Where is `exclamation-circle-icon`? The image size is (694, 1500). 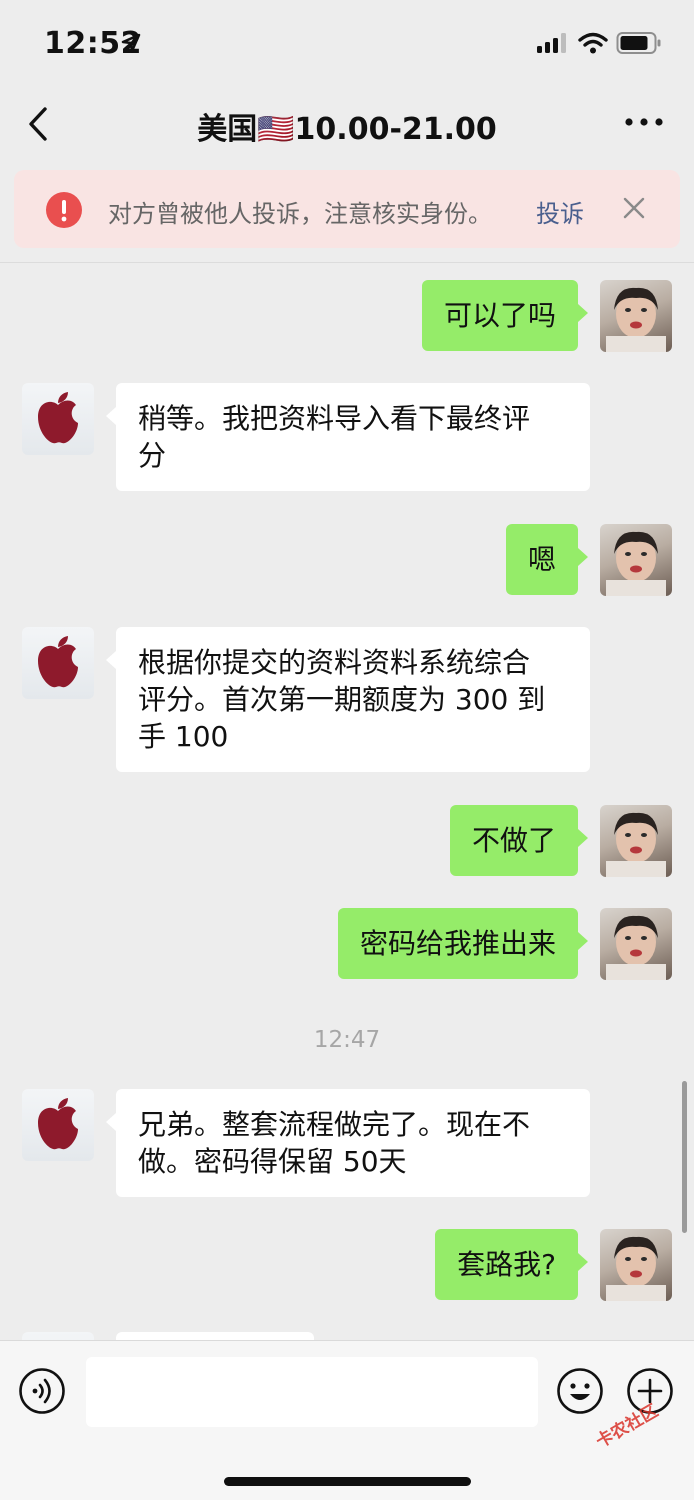 exclamation-circle-icon is located at coordinates (64, 210).